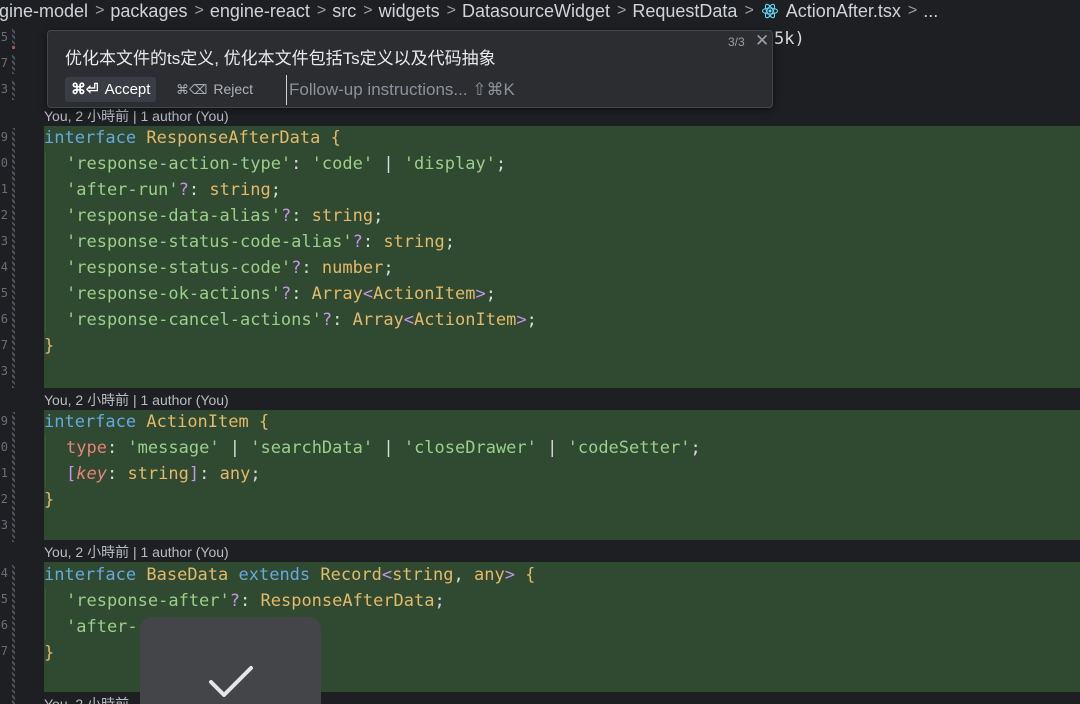 The image size is (1080, 704). What do you see at coordinates (260, 11) in the screenshot?
I see `breadcrumb-item-engine-react: engine-react` at bounding box center [260, 11].